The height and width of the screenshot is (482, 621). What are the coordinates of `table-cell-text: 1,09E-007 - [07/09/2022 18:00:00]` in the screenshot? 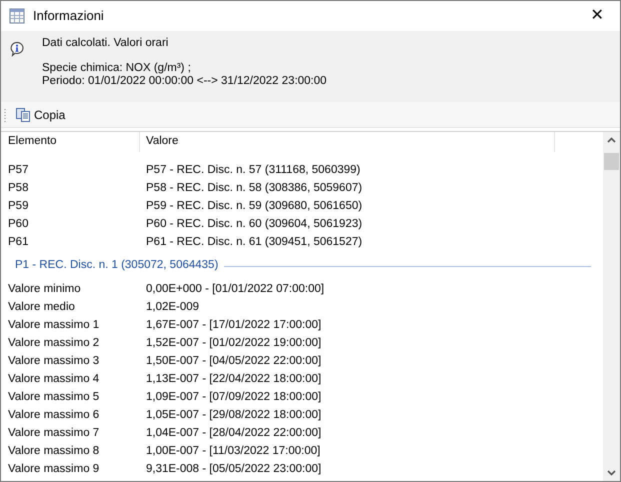 It's located at (233, 398).